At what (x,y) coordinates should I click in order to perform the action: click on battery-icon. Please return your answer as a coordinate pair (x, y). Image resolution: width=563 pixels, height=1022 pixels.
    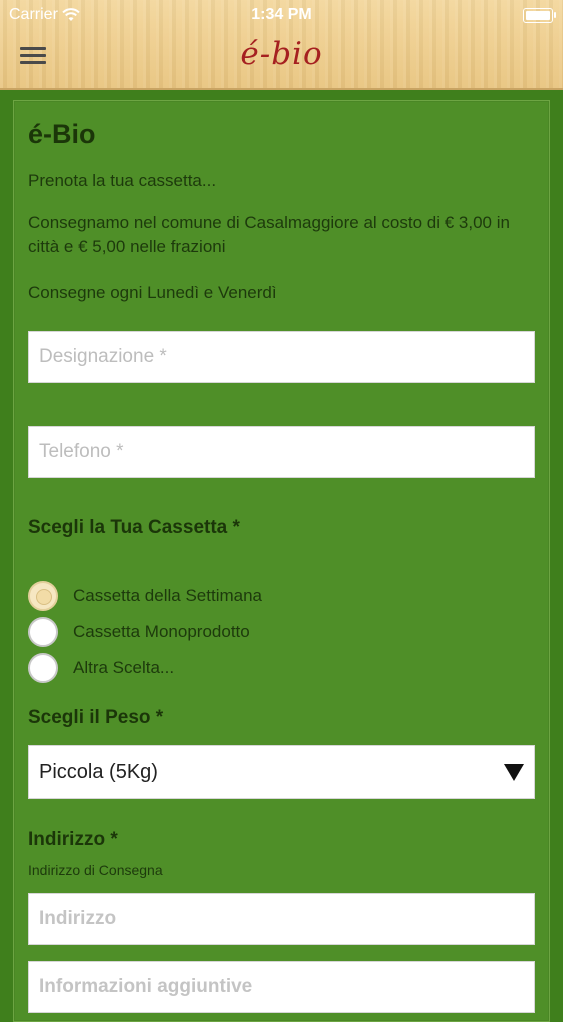
    Looking at the image, I should click on (539, 15).